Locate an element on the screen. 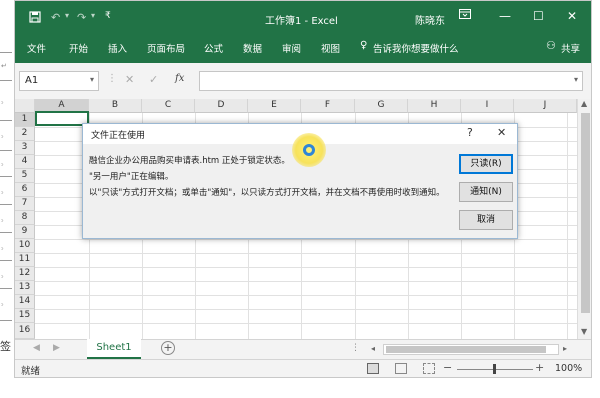  zoom-in-icon: + is located at coordinates (539, 367).